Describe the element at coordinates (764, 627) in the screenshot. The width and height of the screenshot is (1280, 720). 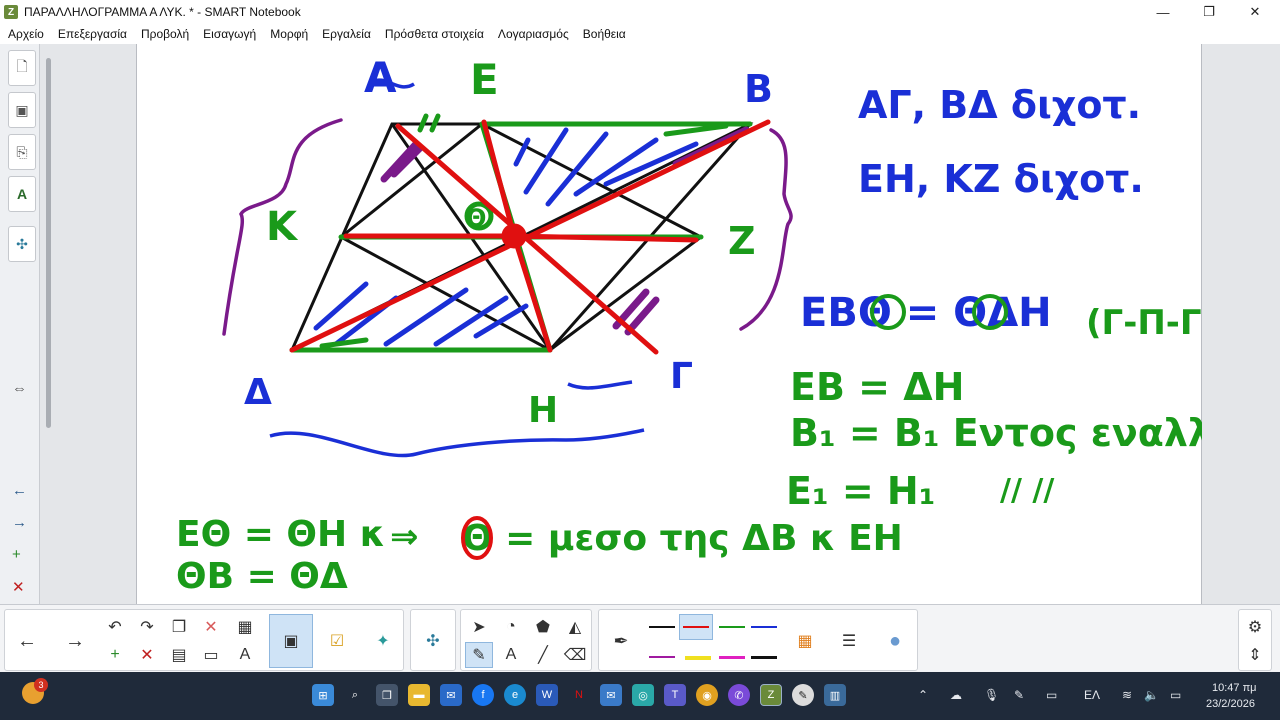
I see `pen-blue` at that location.